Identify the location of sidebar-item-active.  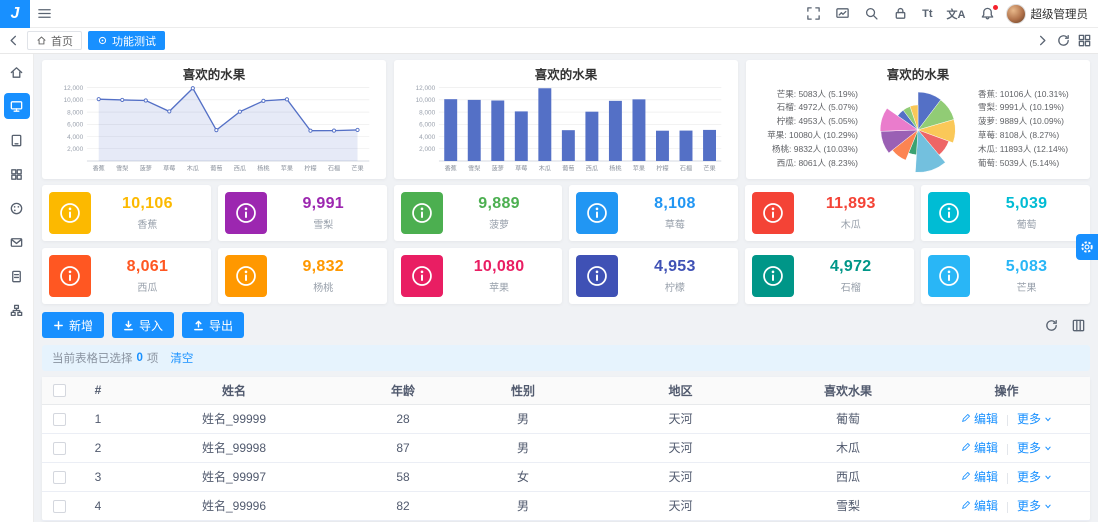
(16, 106).